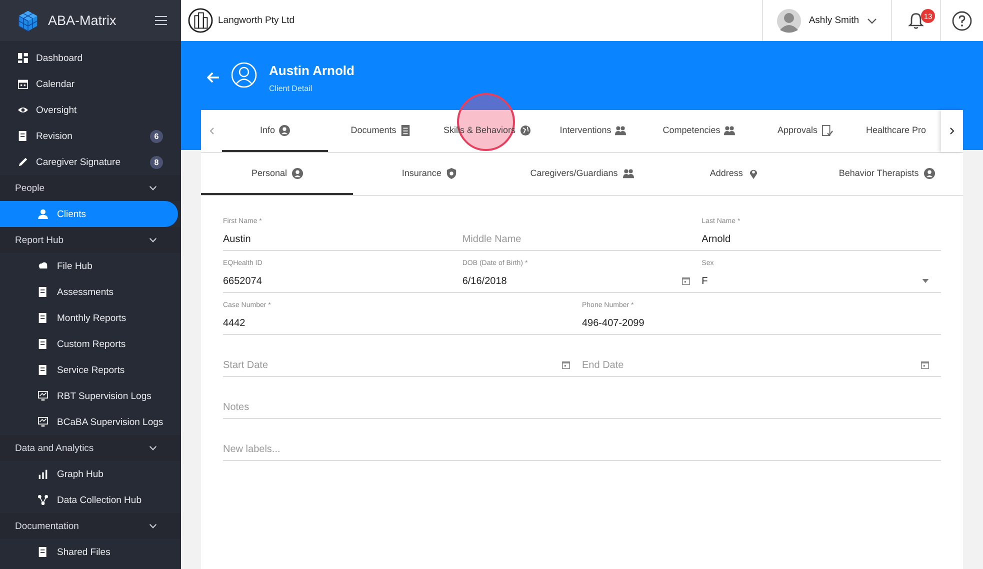 Image resolution: width=983 pixels, height=569 pixels. What do you see at coordinates (815, 239) in the screenshot?
I see `input-field: Arnold` at bounding box center [815, 239].